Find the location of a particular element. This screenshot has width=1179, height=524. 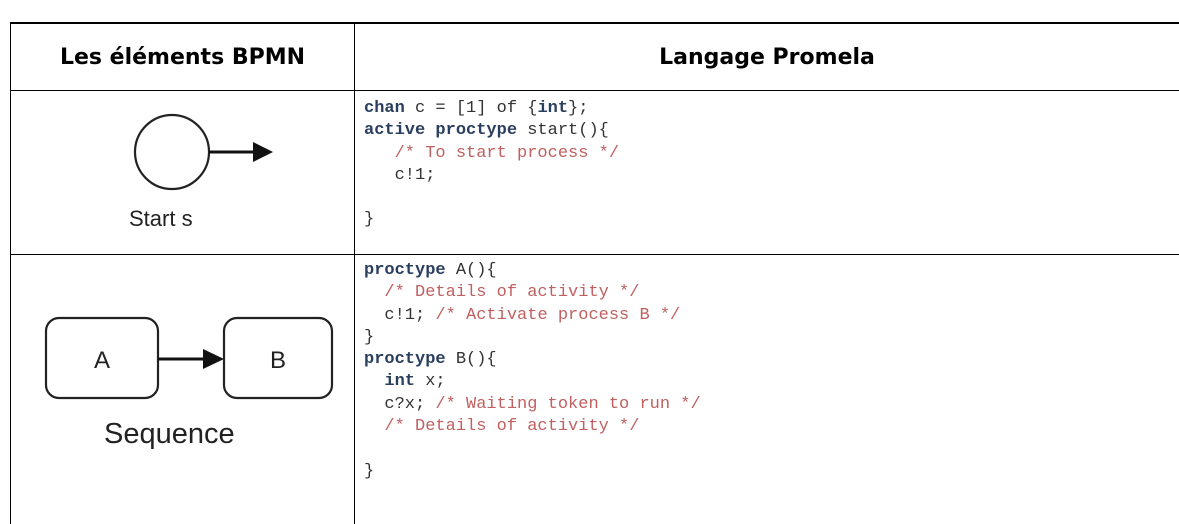

start-event-caption: Start s is located at coordinates (161, 218).